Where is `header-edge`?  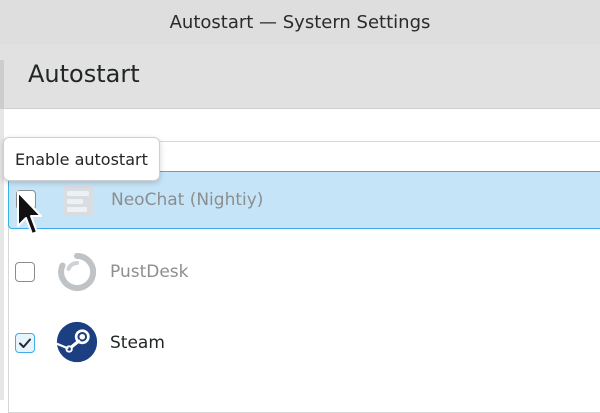
header-edge is located at coordinates (2, 84).